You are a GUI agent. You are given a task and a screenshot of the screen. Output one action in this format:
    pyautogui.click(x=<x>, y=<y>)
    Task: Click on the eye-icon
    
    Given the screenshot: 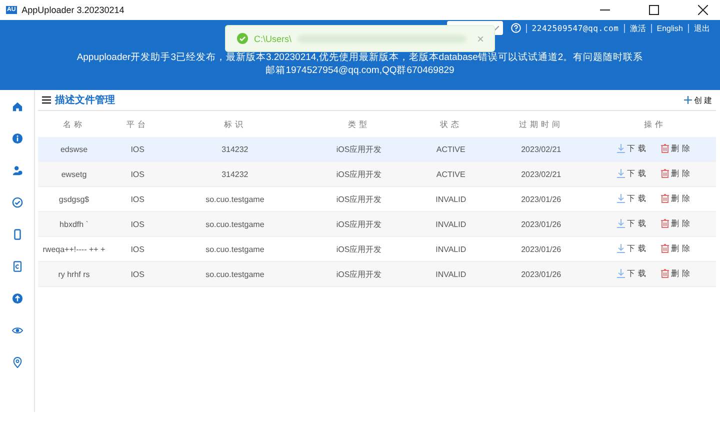 What is the action you would take?
    pyautogui.click(x=17, y=330)
    